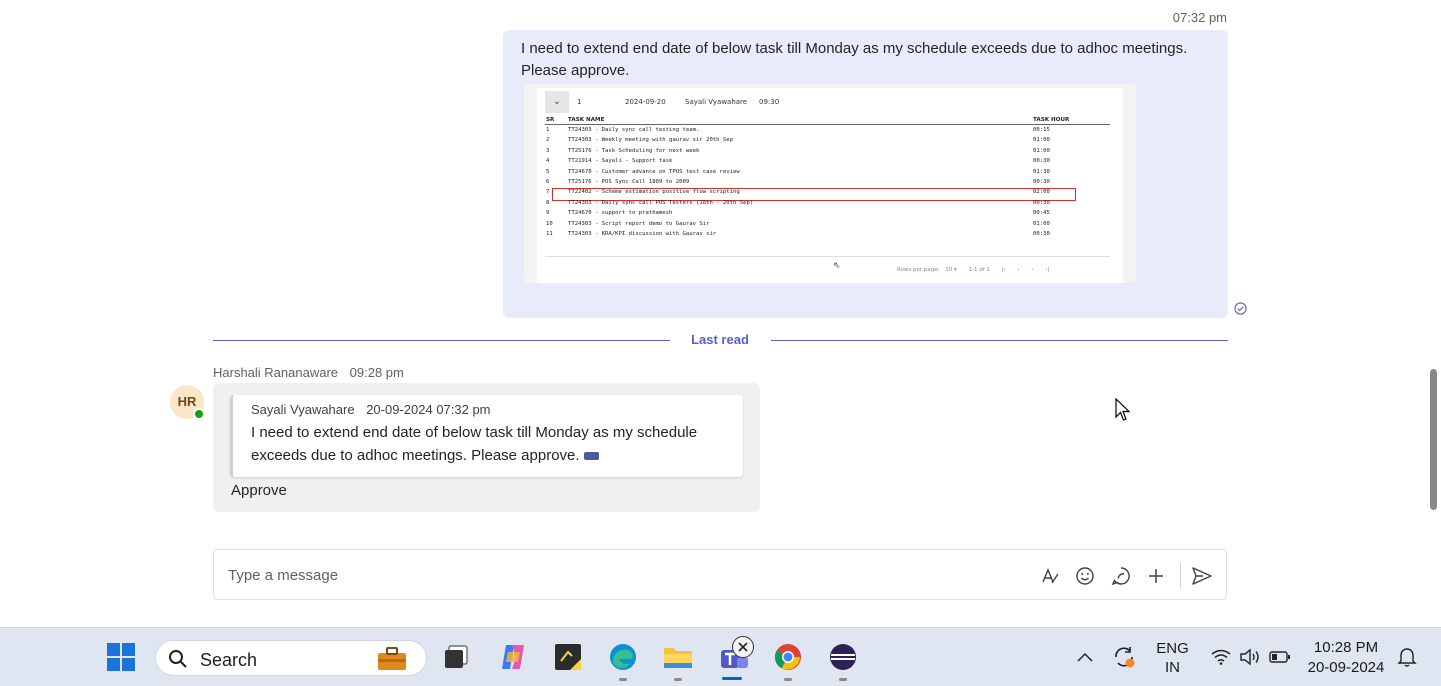  Describe the element at coordinates (788, 657) in the screenshot. I see `chrome-icon` at that location.